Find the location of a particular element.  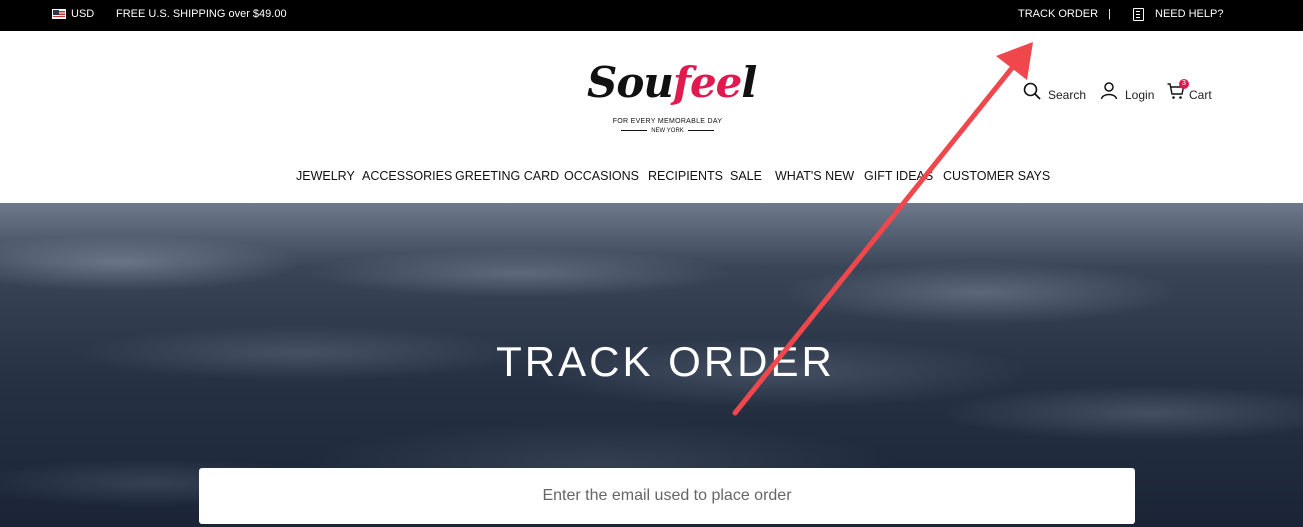

nav-item-whats-new: WHAT'S NEW is located at coordinates (814, 176).